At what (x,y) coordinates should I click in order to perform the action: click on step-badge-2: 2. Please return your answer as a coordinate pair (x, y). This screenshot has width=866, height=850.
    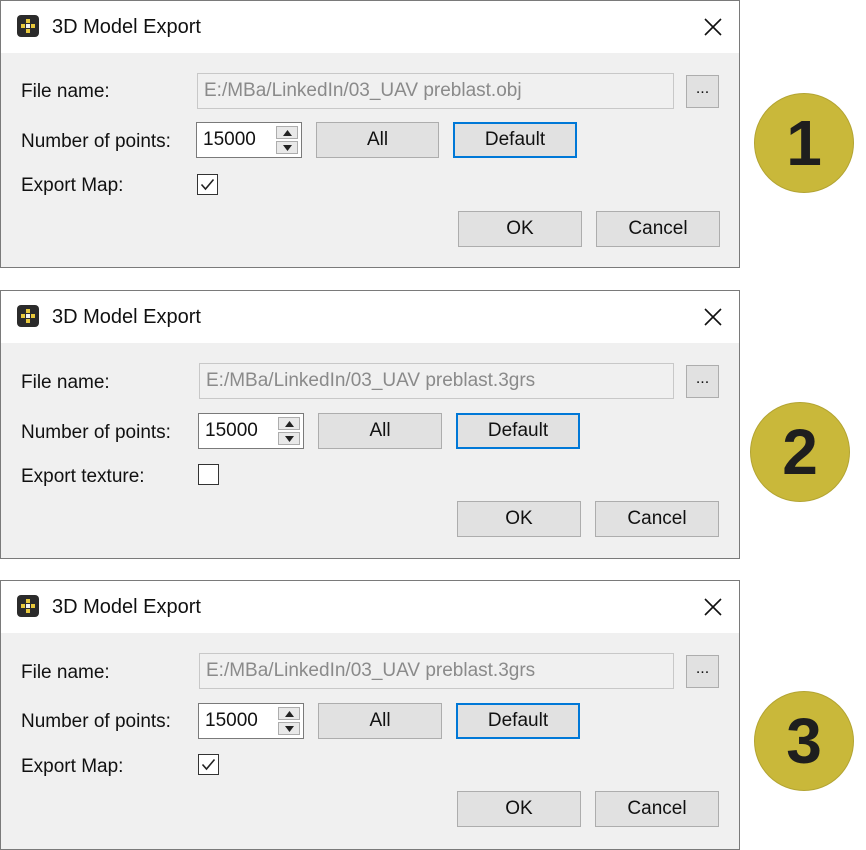
    Looking at the image, I should click on (800, 452).